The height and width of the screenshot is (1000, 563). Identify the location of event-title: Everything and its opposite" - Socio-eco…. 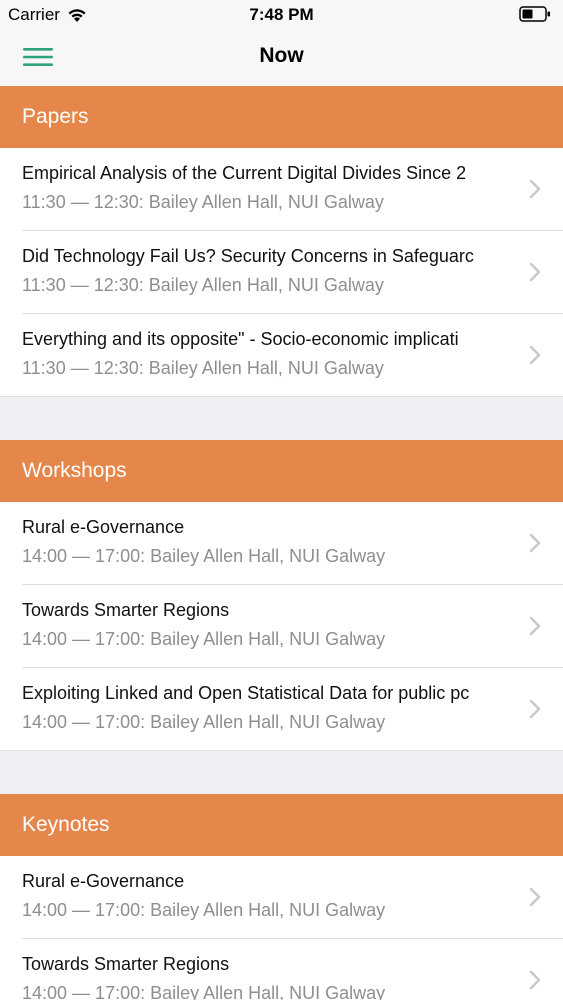
(240, 339).